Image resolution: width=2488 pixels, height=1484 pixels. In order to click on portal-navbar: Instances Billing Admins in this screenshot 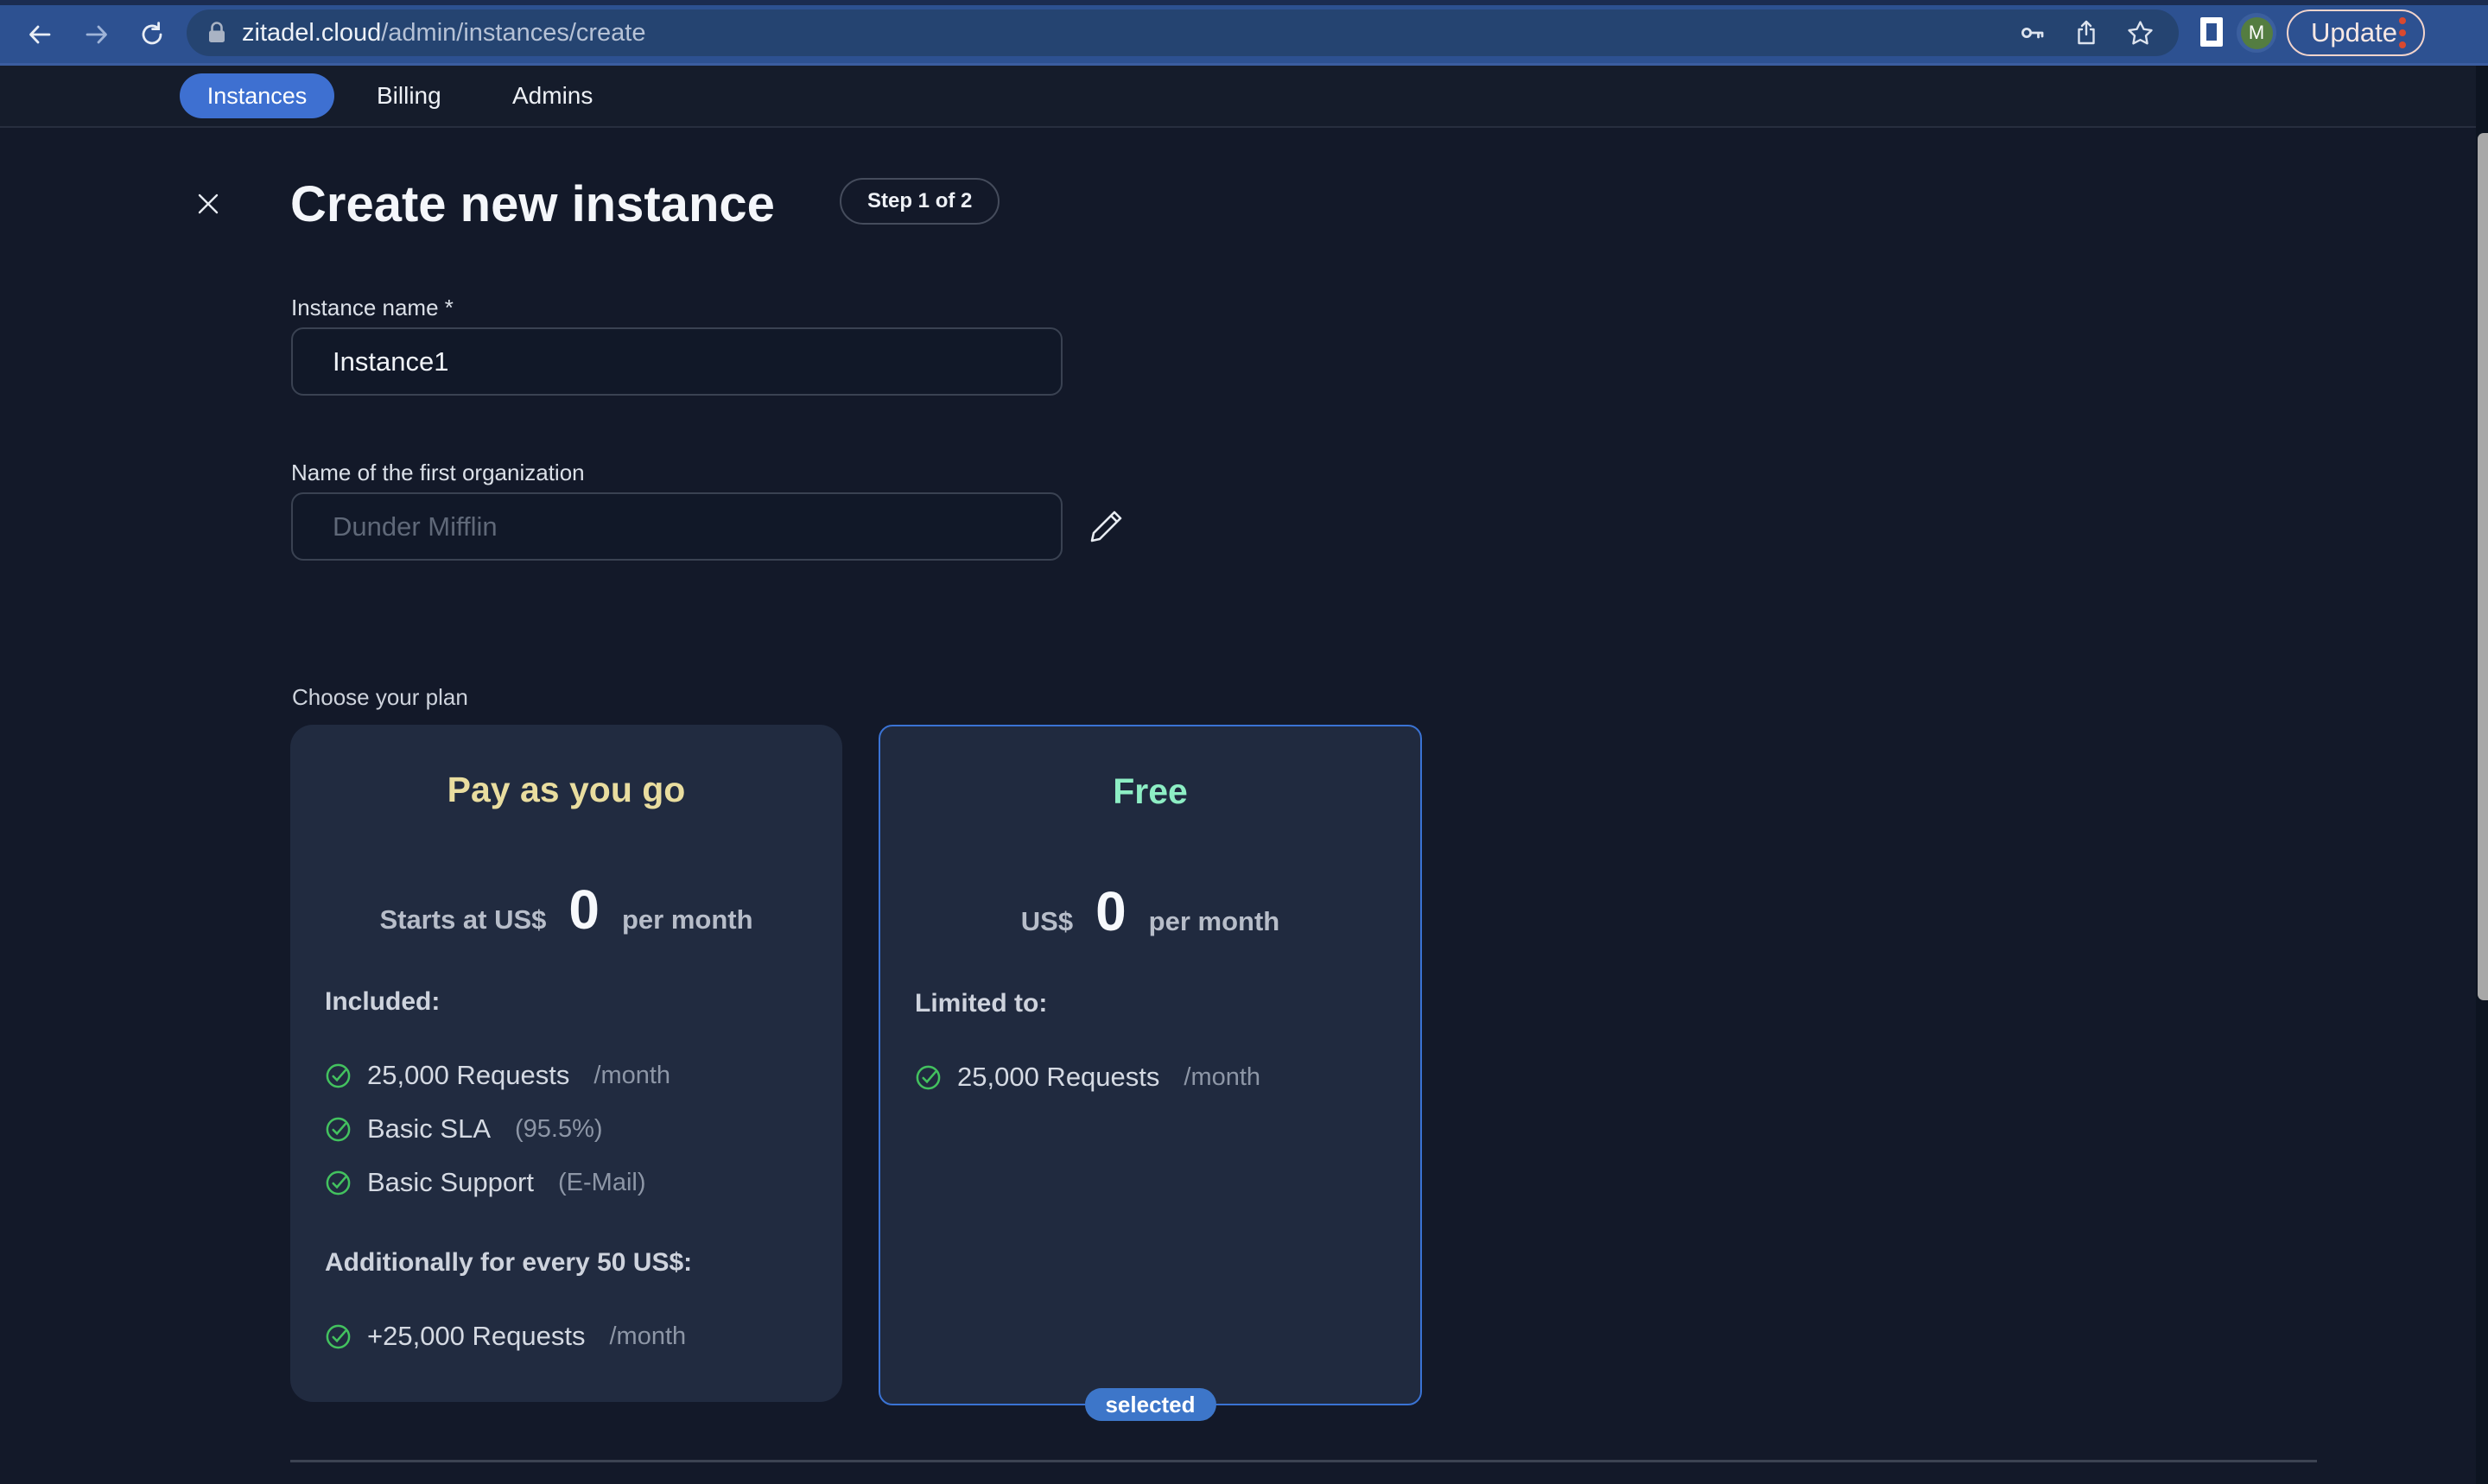, I will do `click(1244, 97)`.